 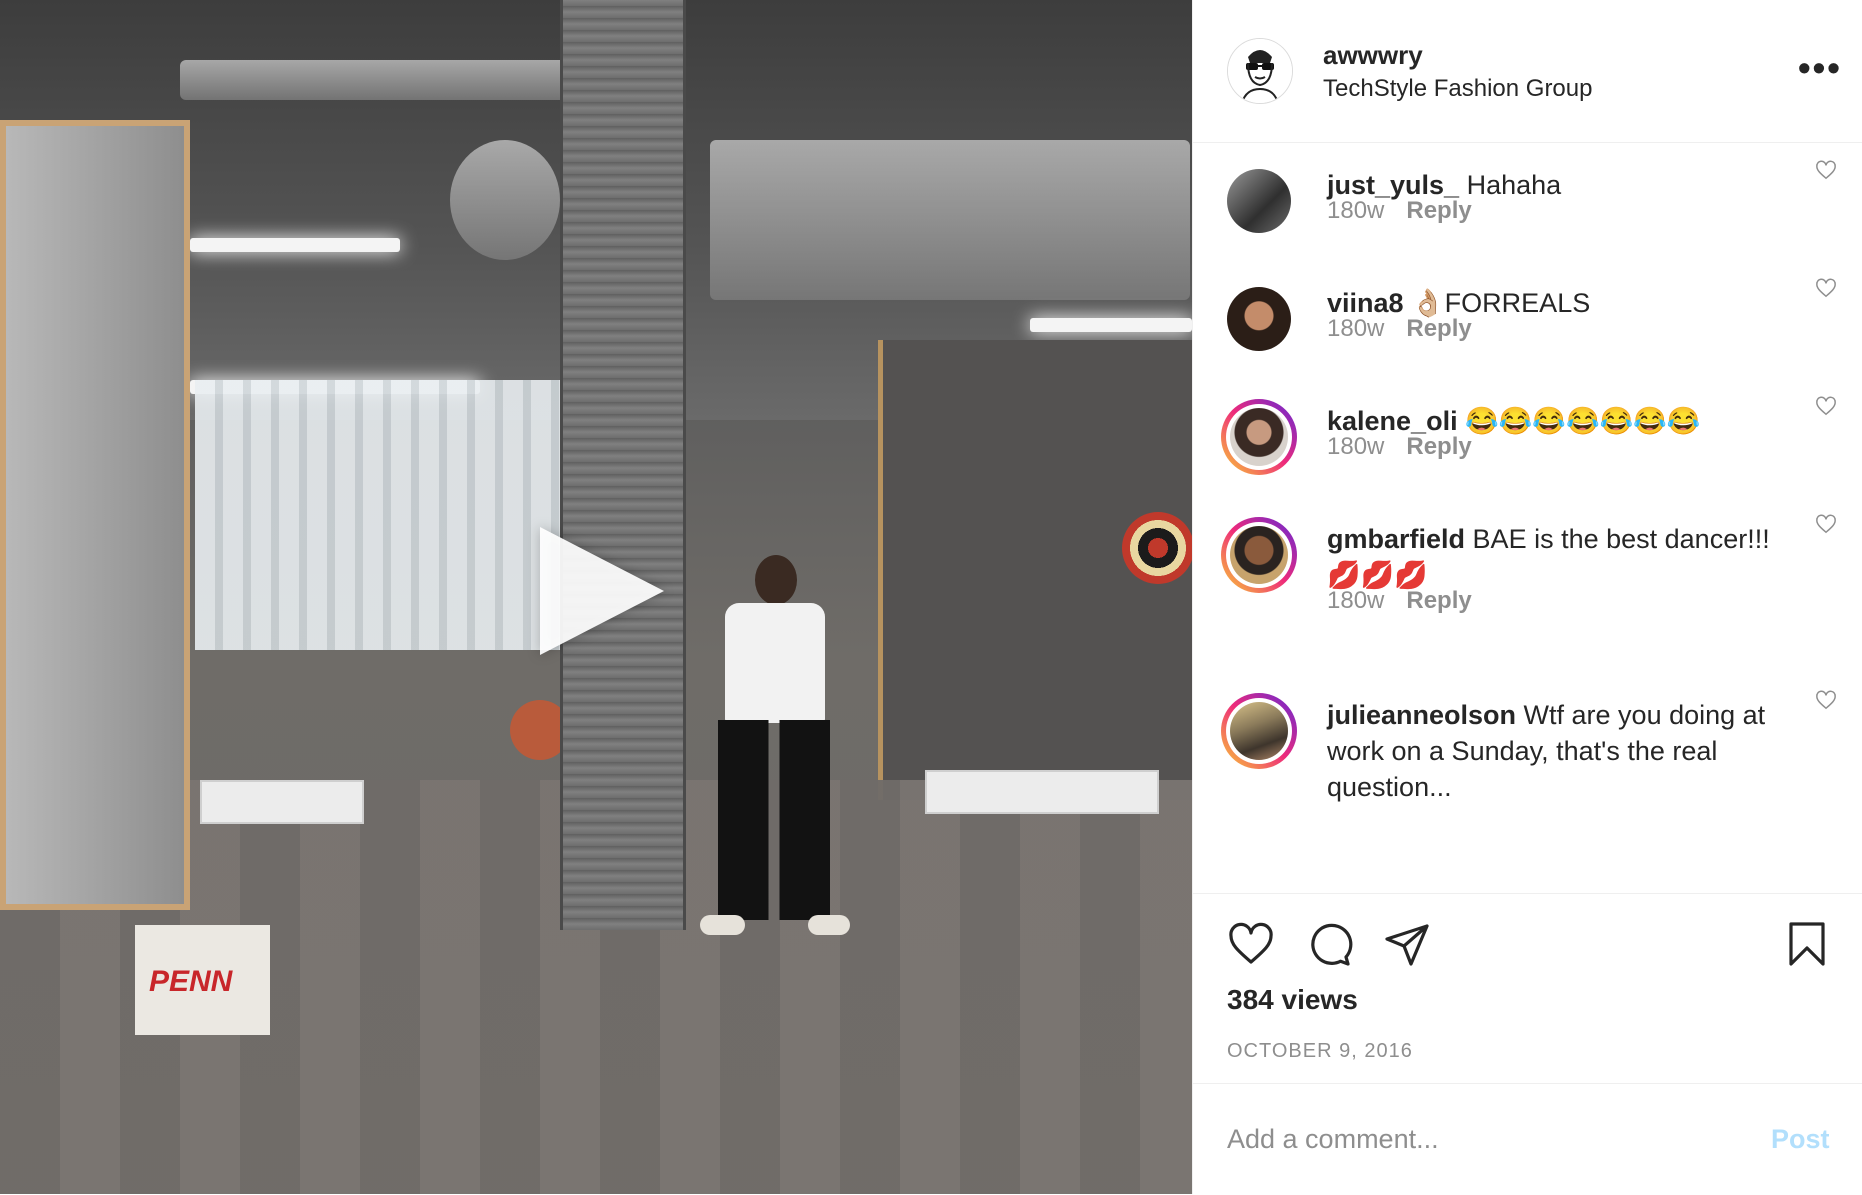 I want to click on comment-body: 👌🏼FORREALS, so click(x=1501, y=303).